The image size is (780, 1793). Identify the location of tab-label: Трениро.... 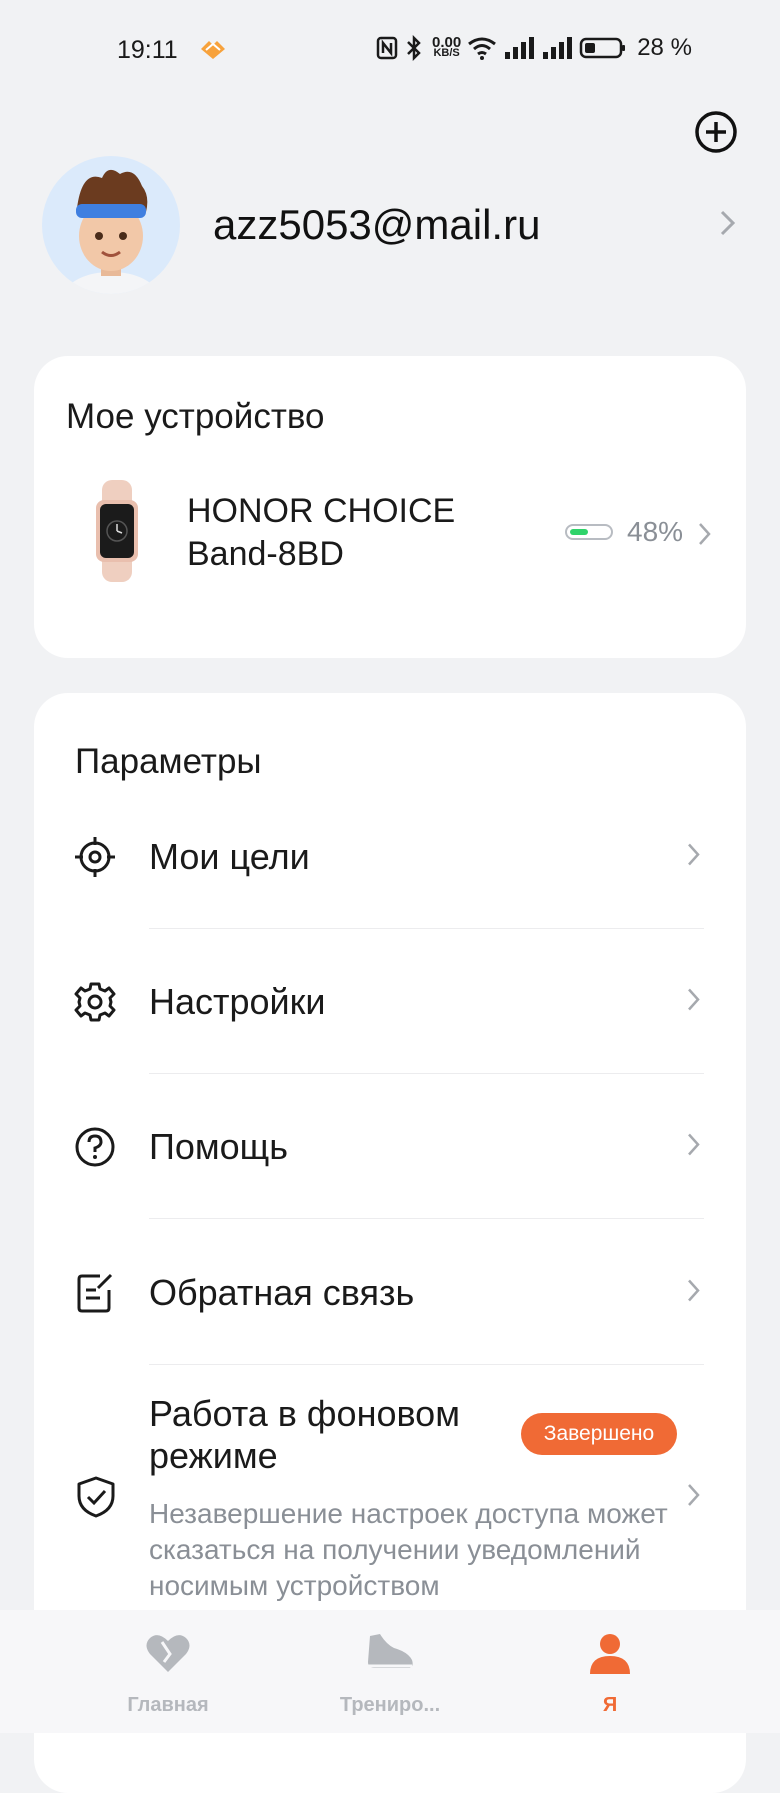
(390, 1705).